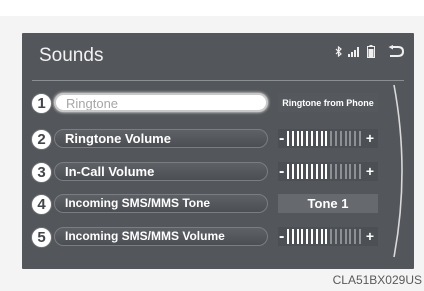 Image resolution: width=424 pixels, height=291 pixels. I want to click on ringtone-volume-button: Ringtone Volume, so click(161, 138).